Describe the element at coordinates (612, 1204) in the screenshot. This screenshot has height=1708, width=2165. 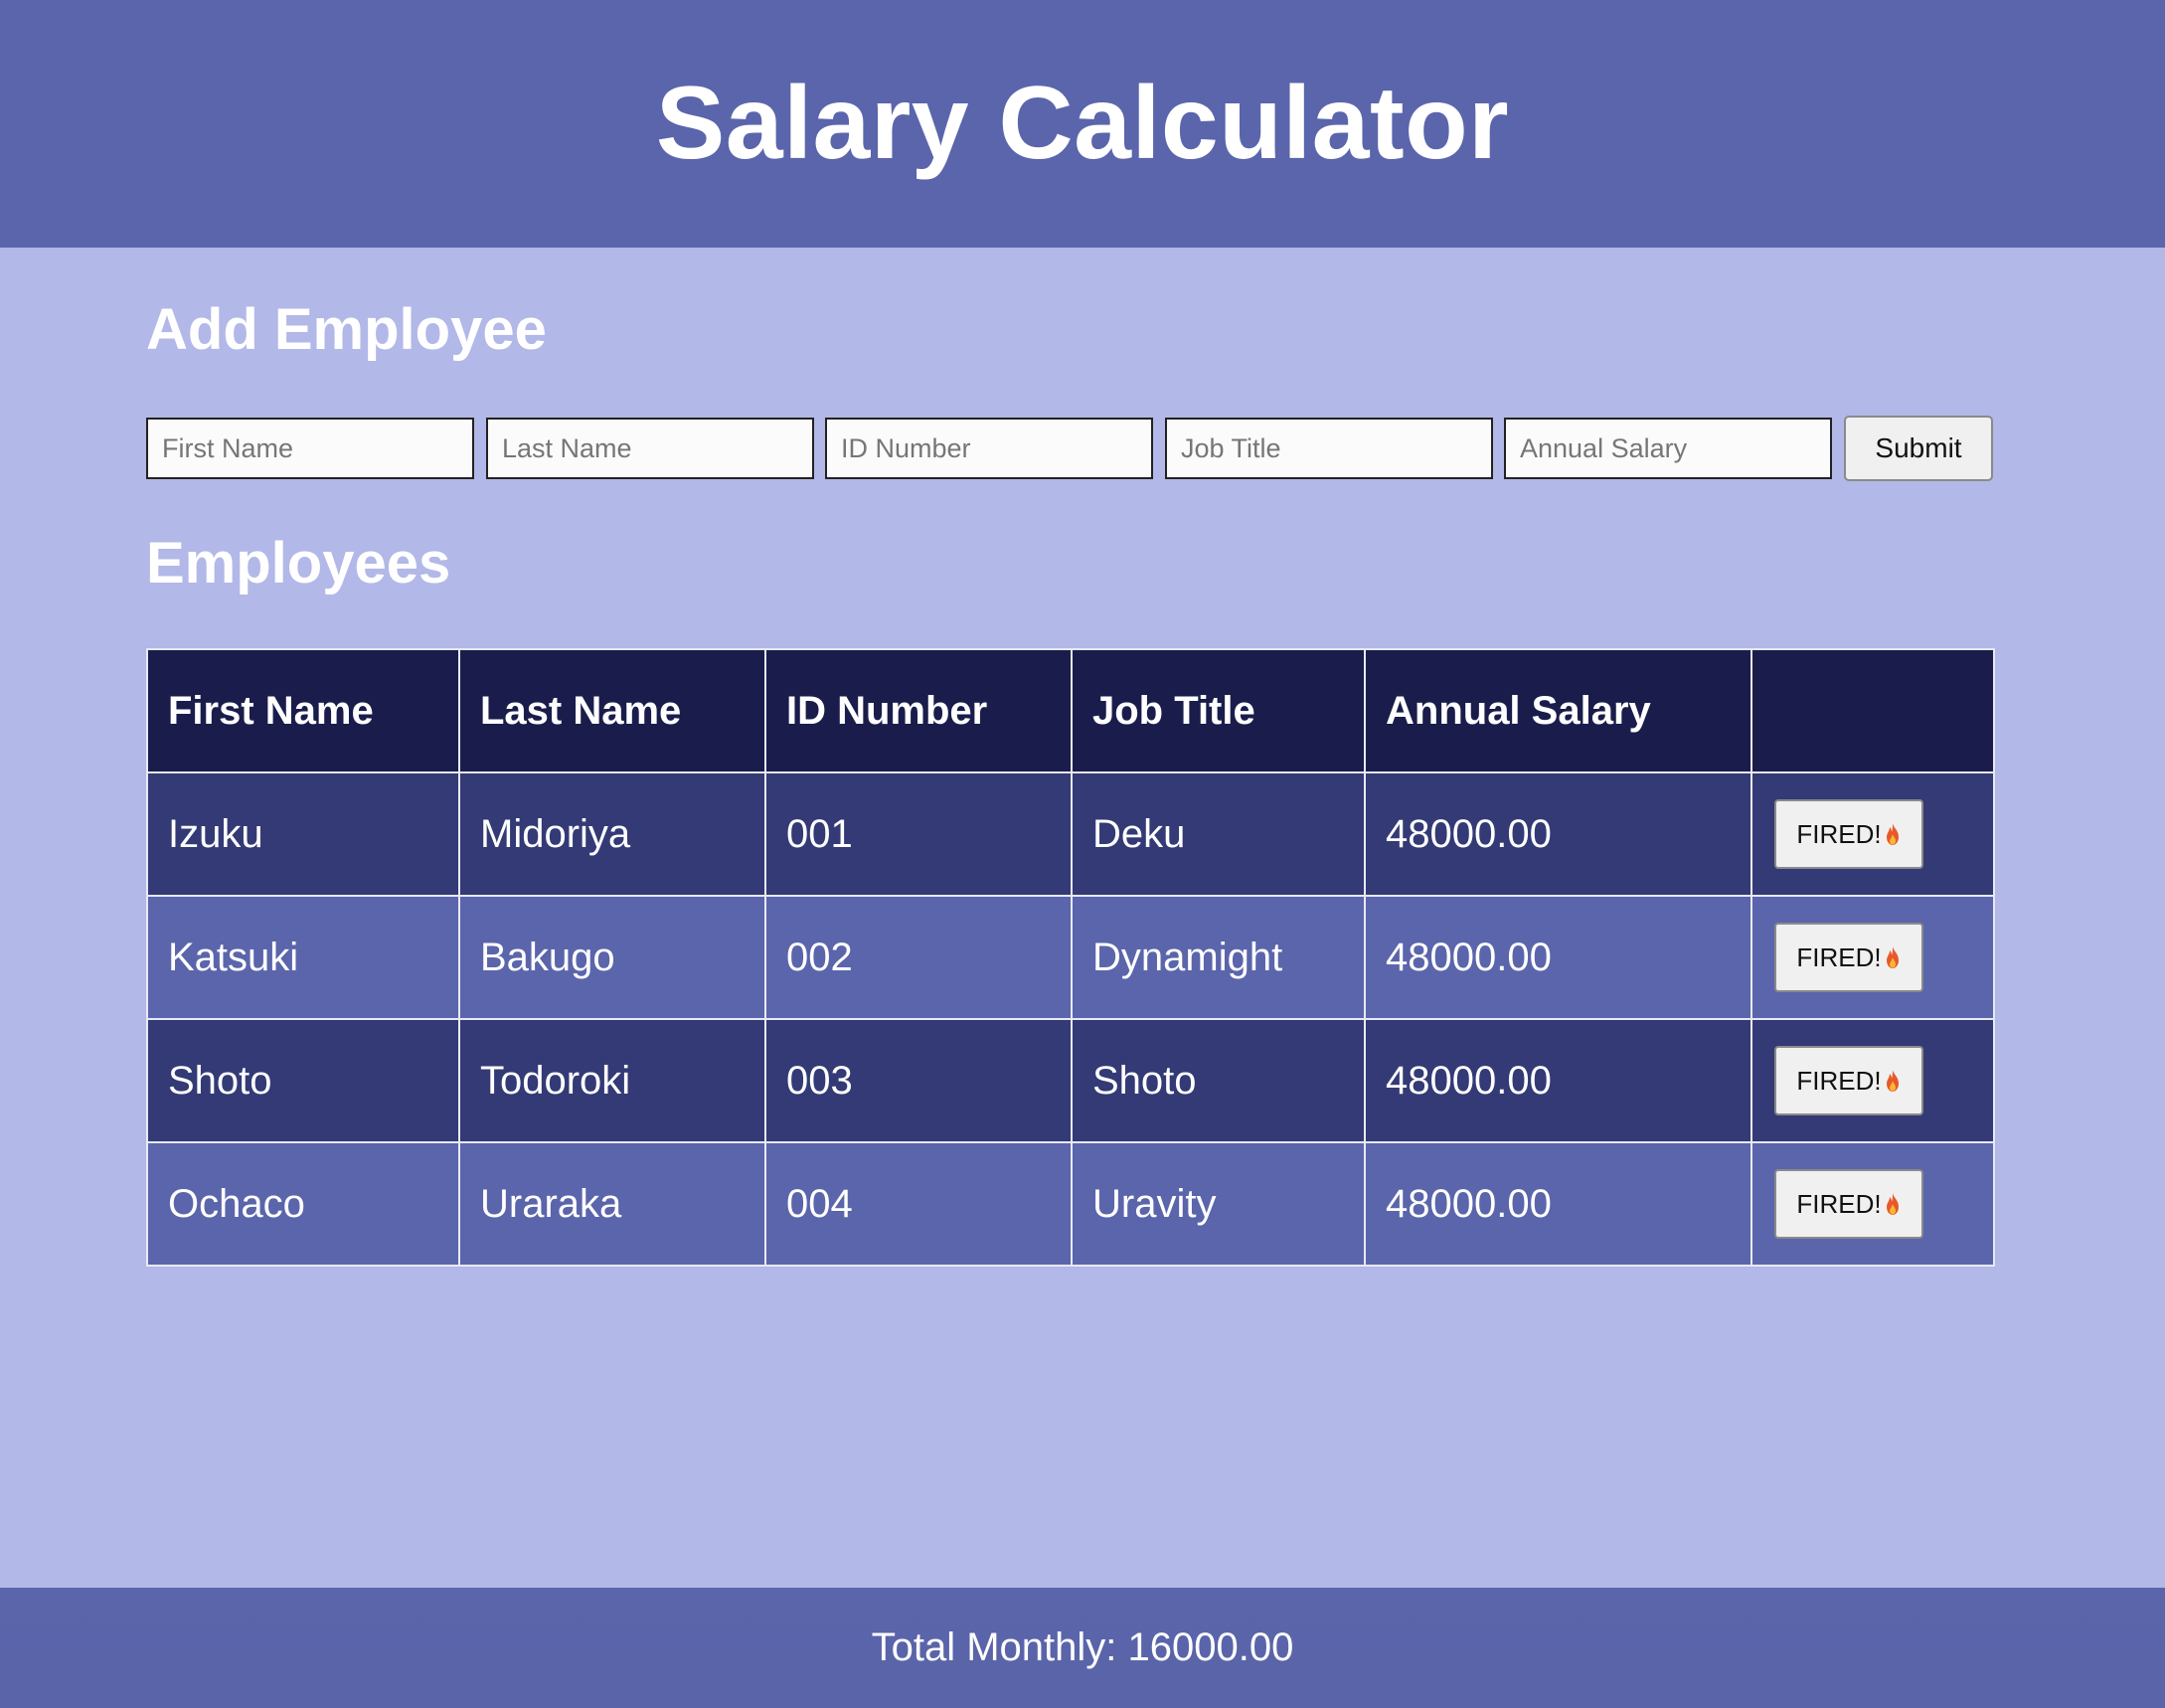
I see `cell-last-name: Uraraka` at that location.